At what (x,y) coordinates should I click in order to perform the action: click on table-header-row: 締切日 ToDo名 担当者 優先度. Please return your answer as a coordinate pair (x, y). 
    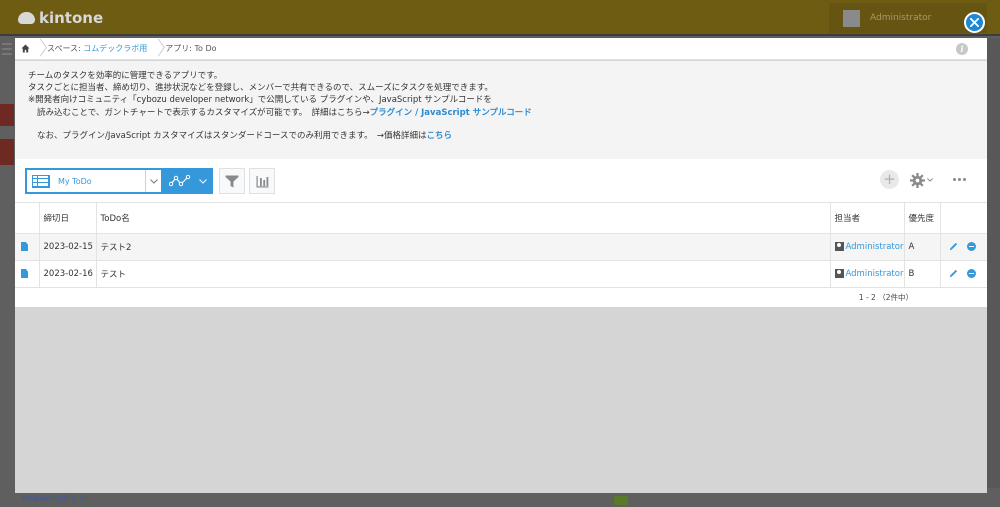
    Looking at the image, I should click on (501, 218).